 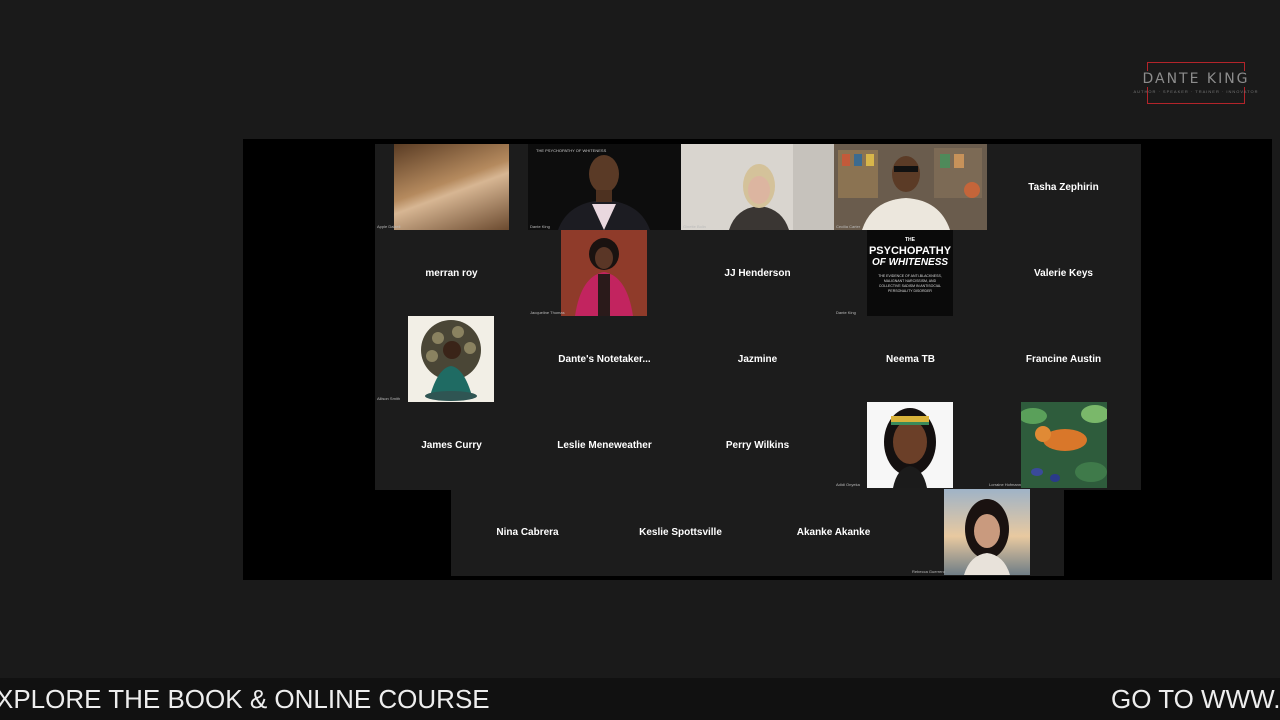 I want to click on participant-caption: Apple Dalzell, so click(x=389, y=226).